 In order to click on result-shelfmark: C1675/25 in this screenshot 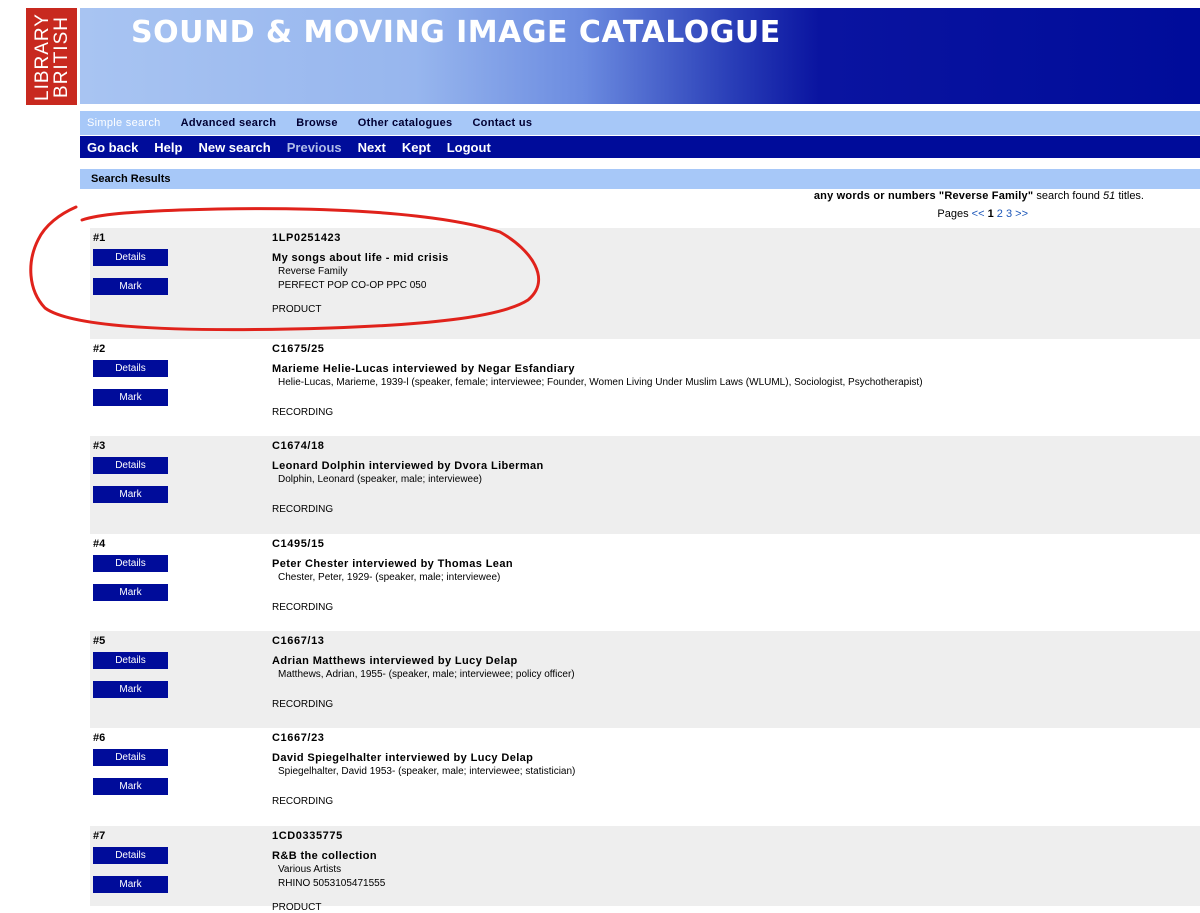, I will do `click(298, 349)`.